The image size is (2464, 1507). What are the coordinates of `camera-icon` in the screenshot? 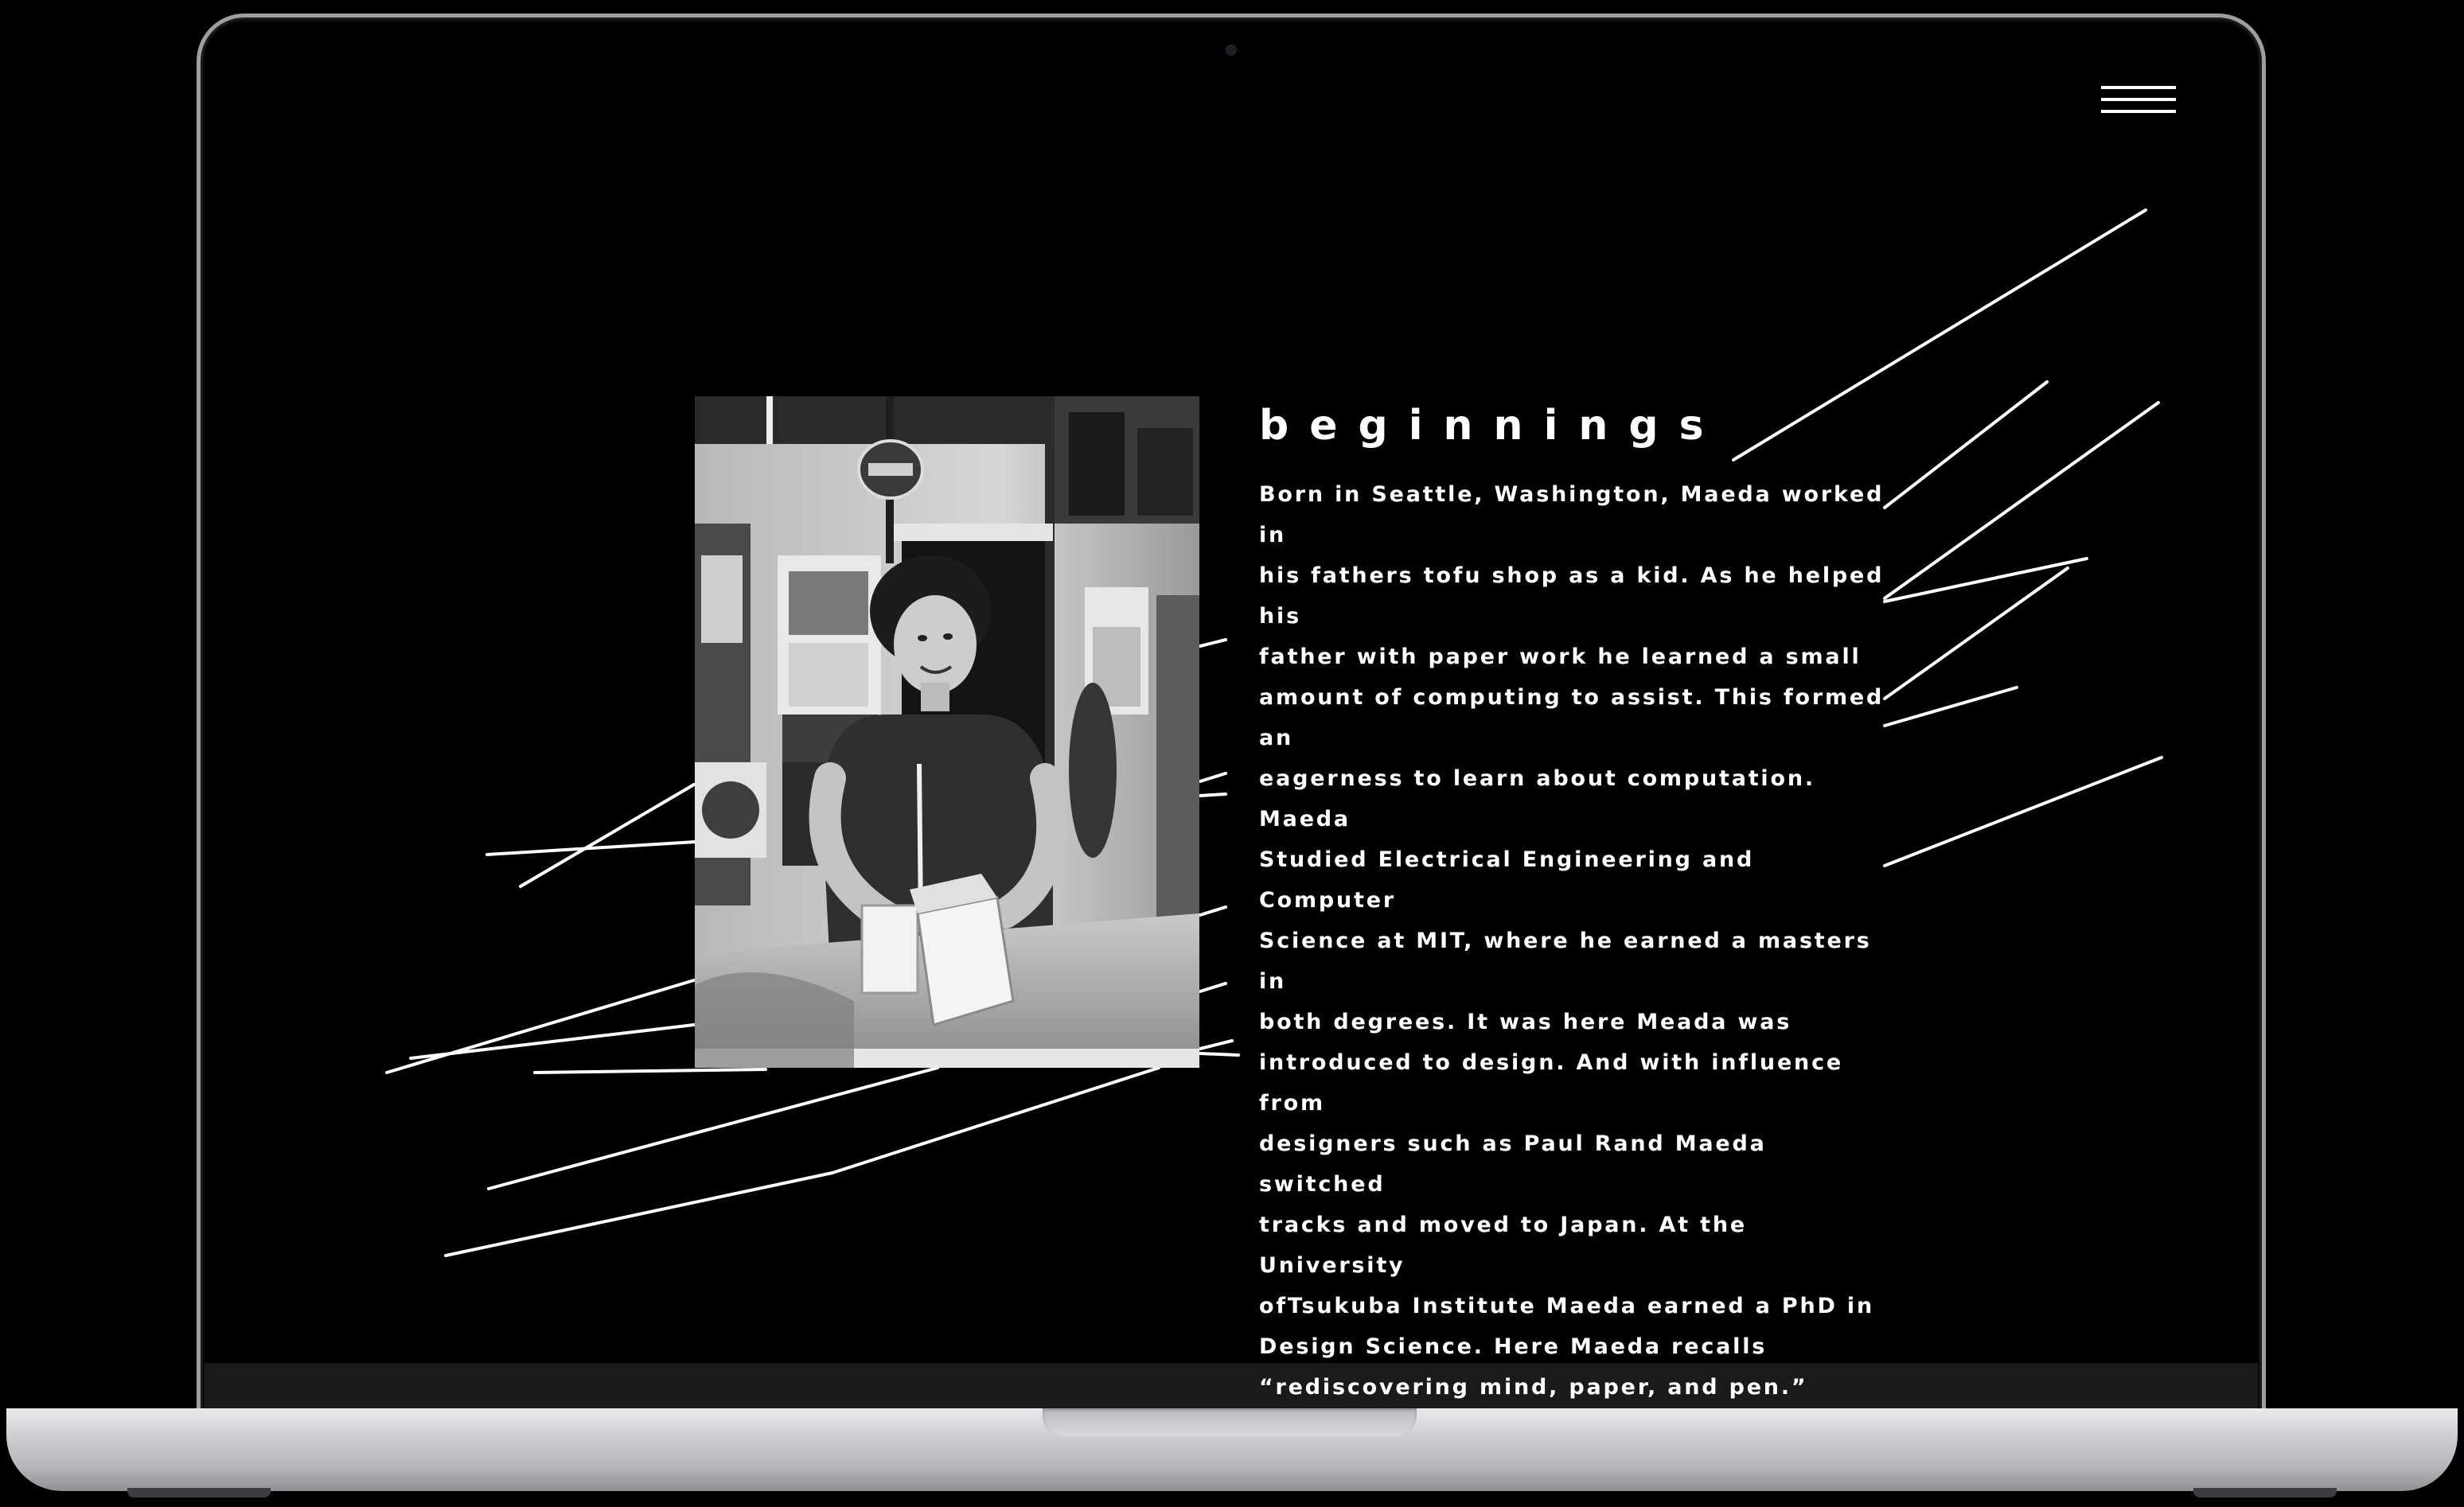 It's located at (1231, 50).